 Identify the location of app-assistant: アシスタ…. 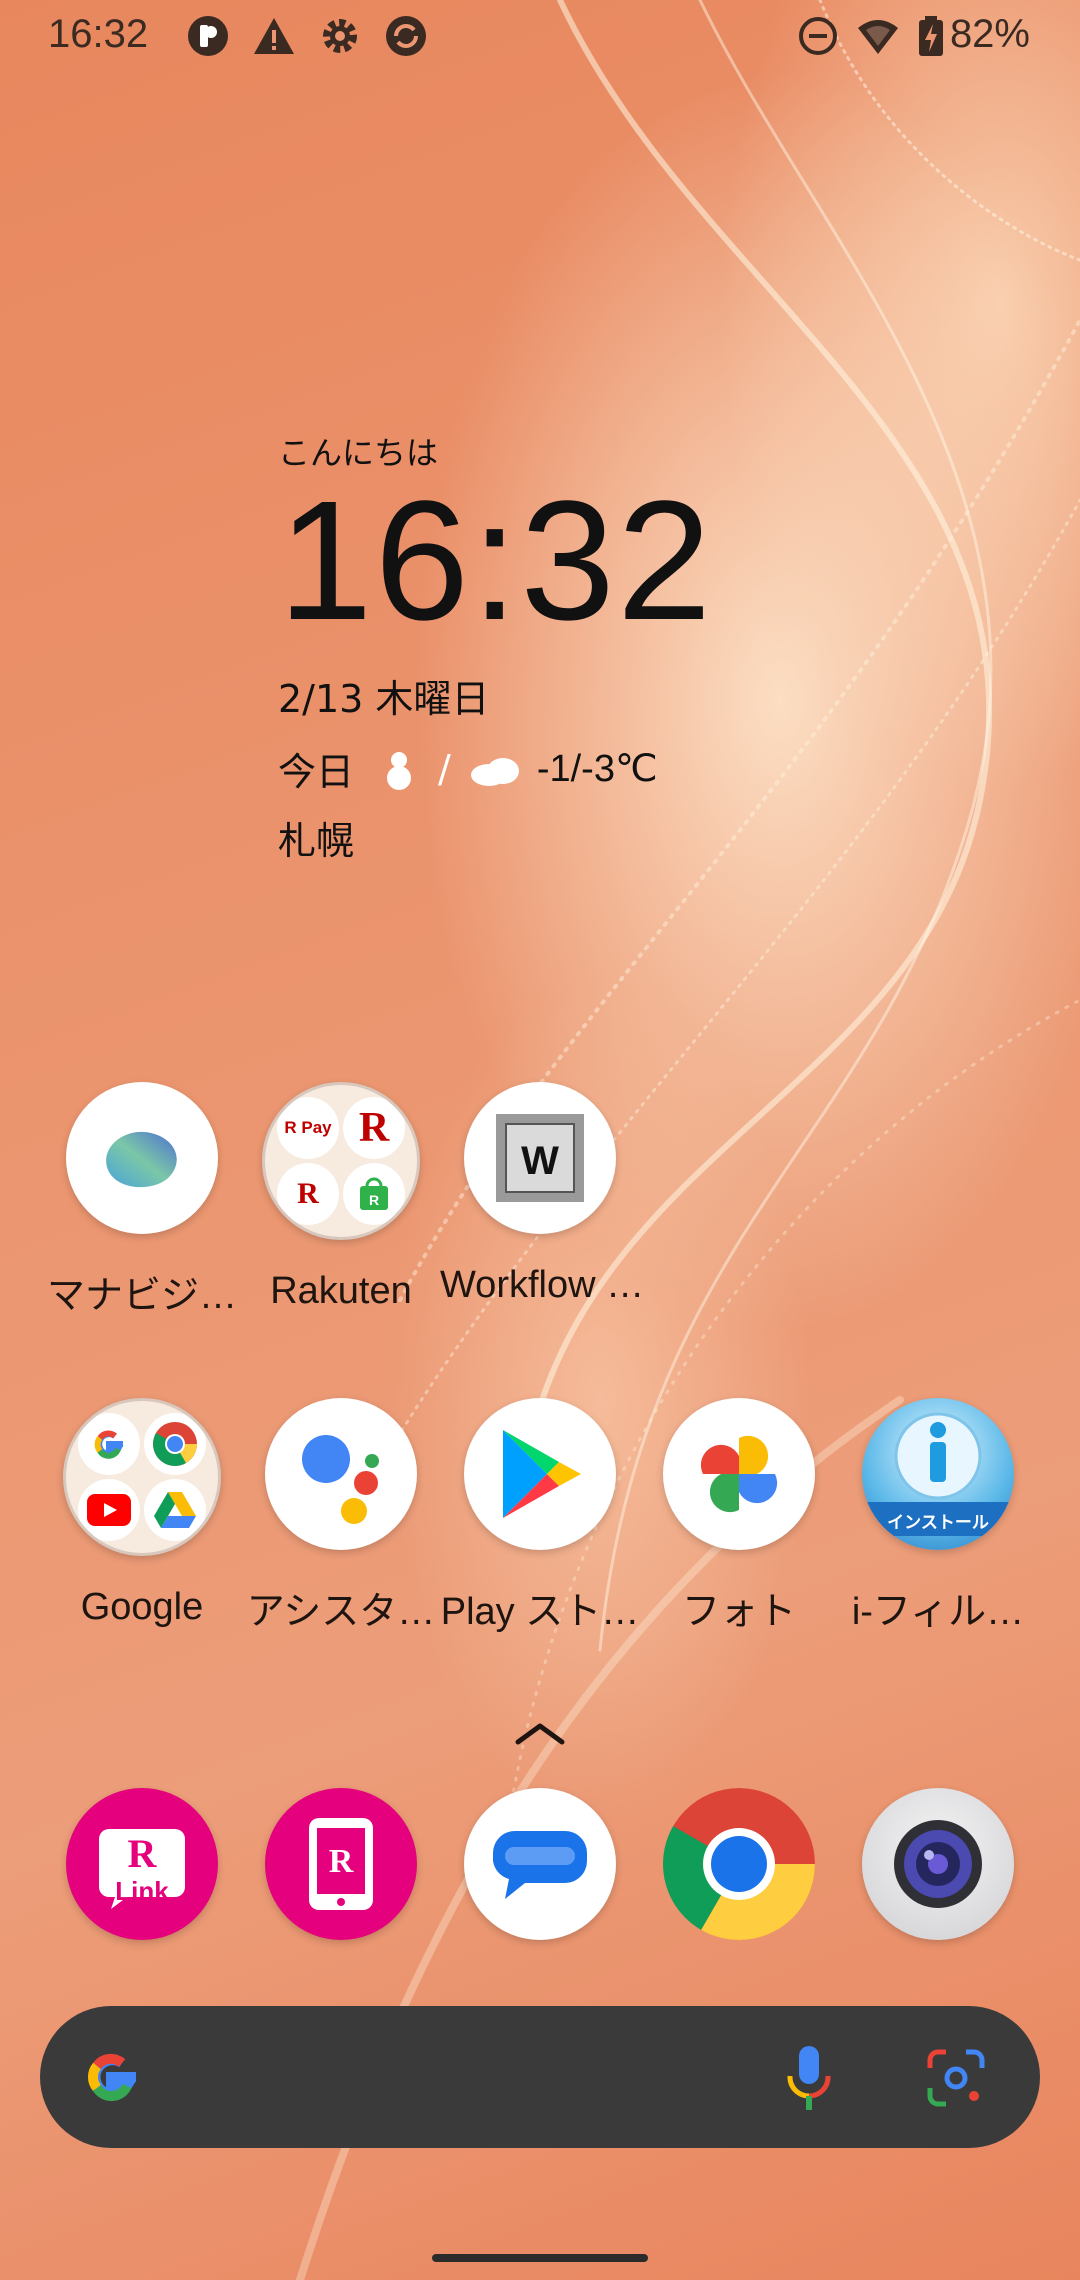
(341, 1516).